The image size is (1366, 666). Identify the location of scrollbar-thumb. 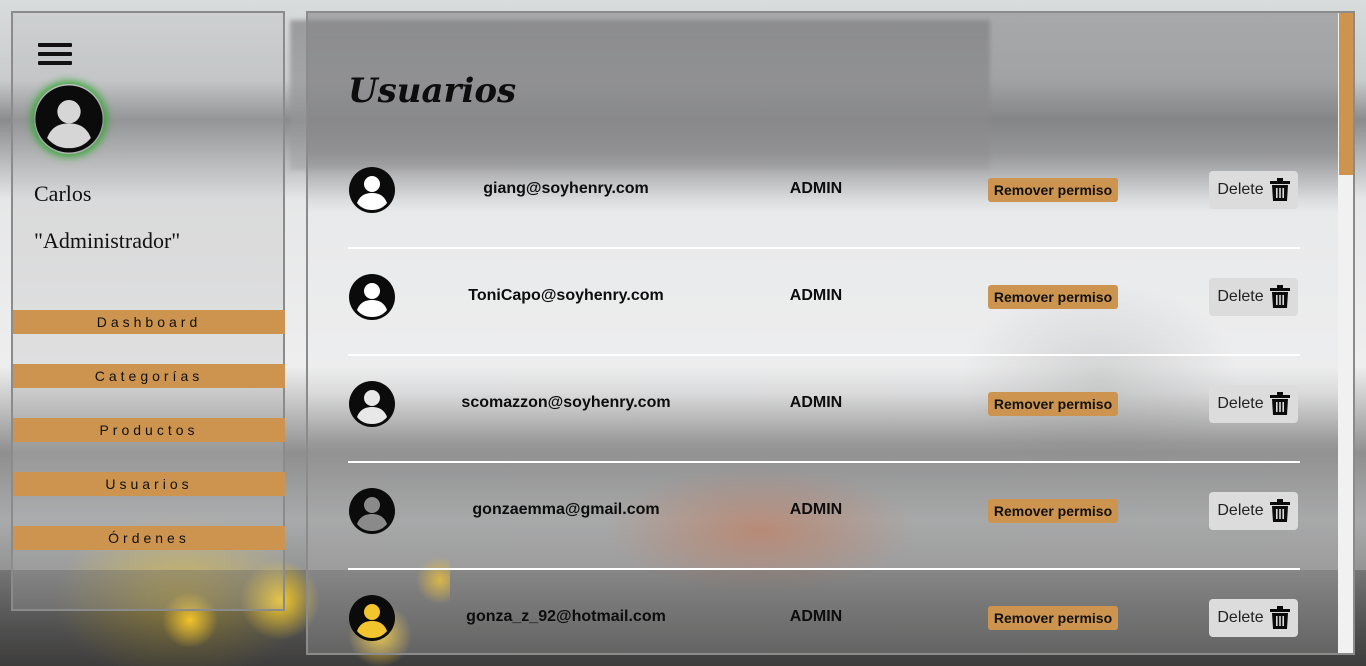
(1346, 94).